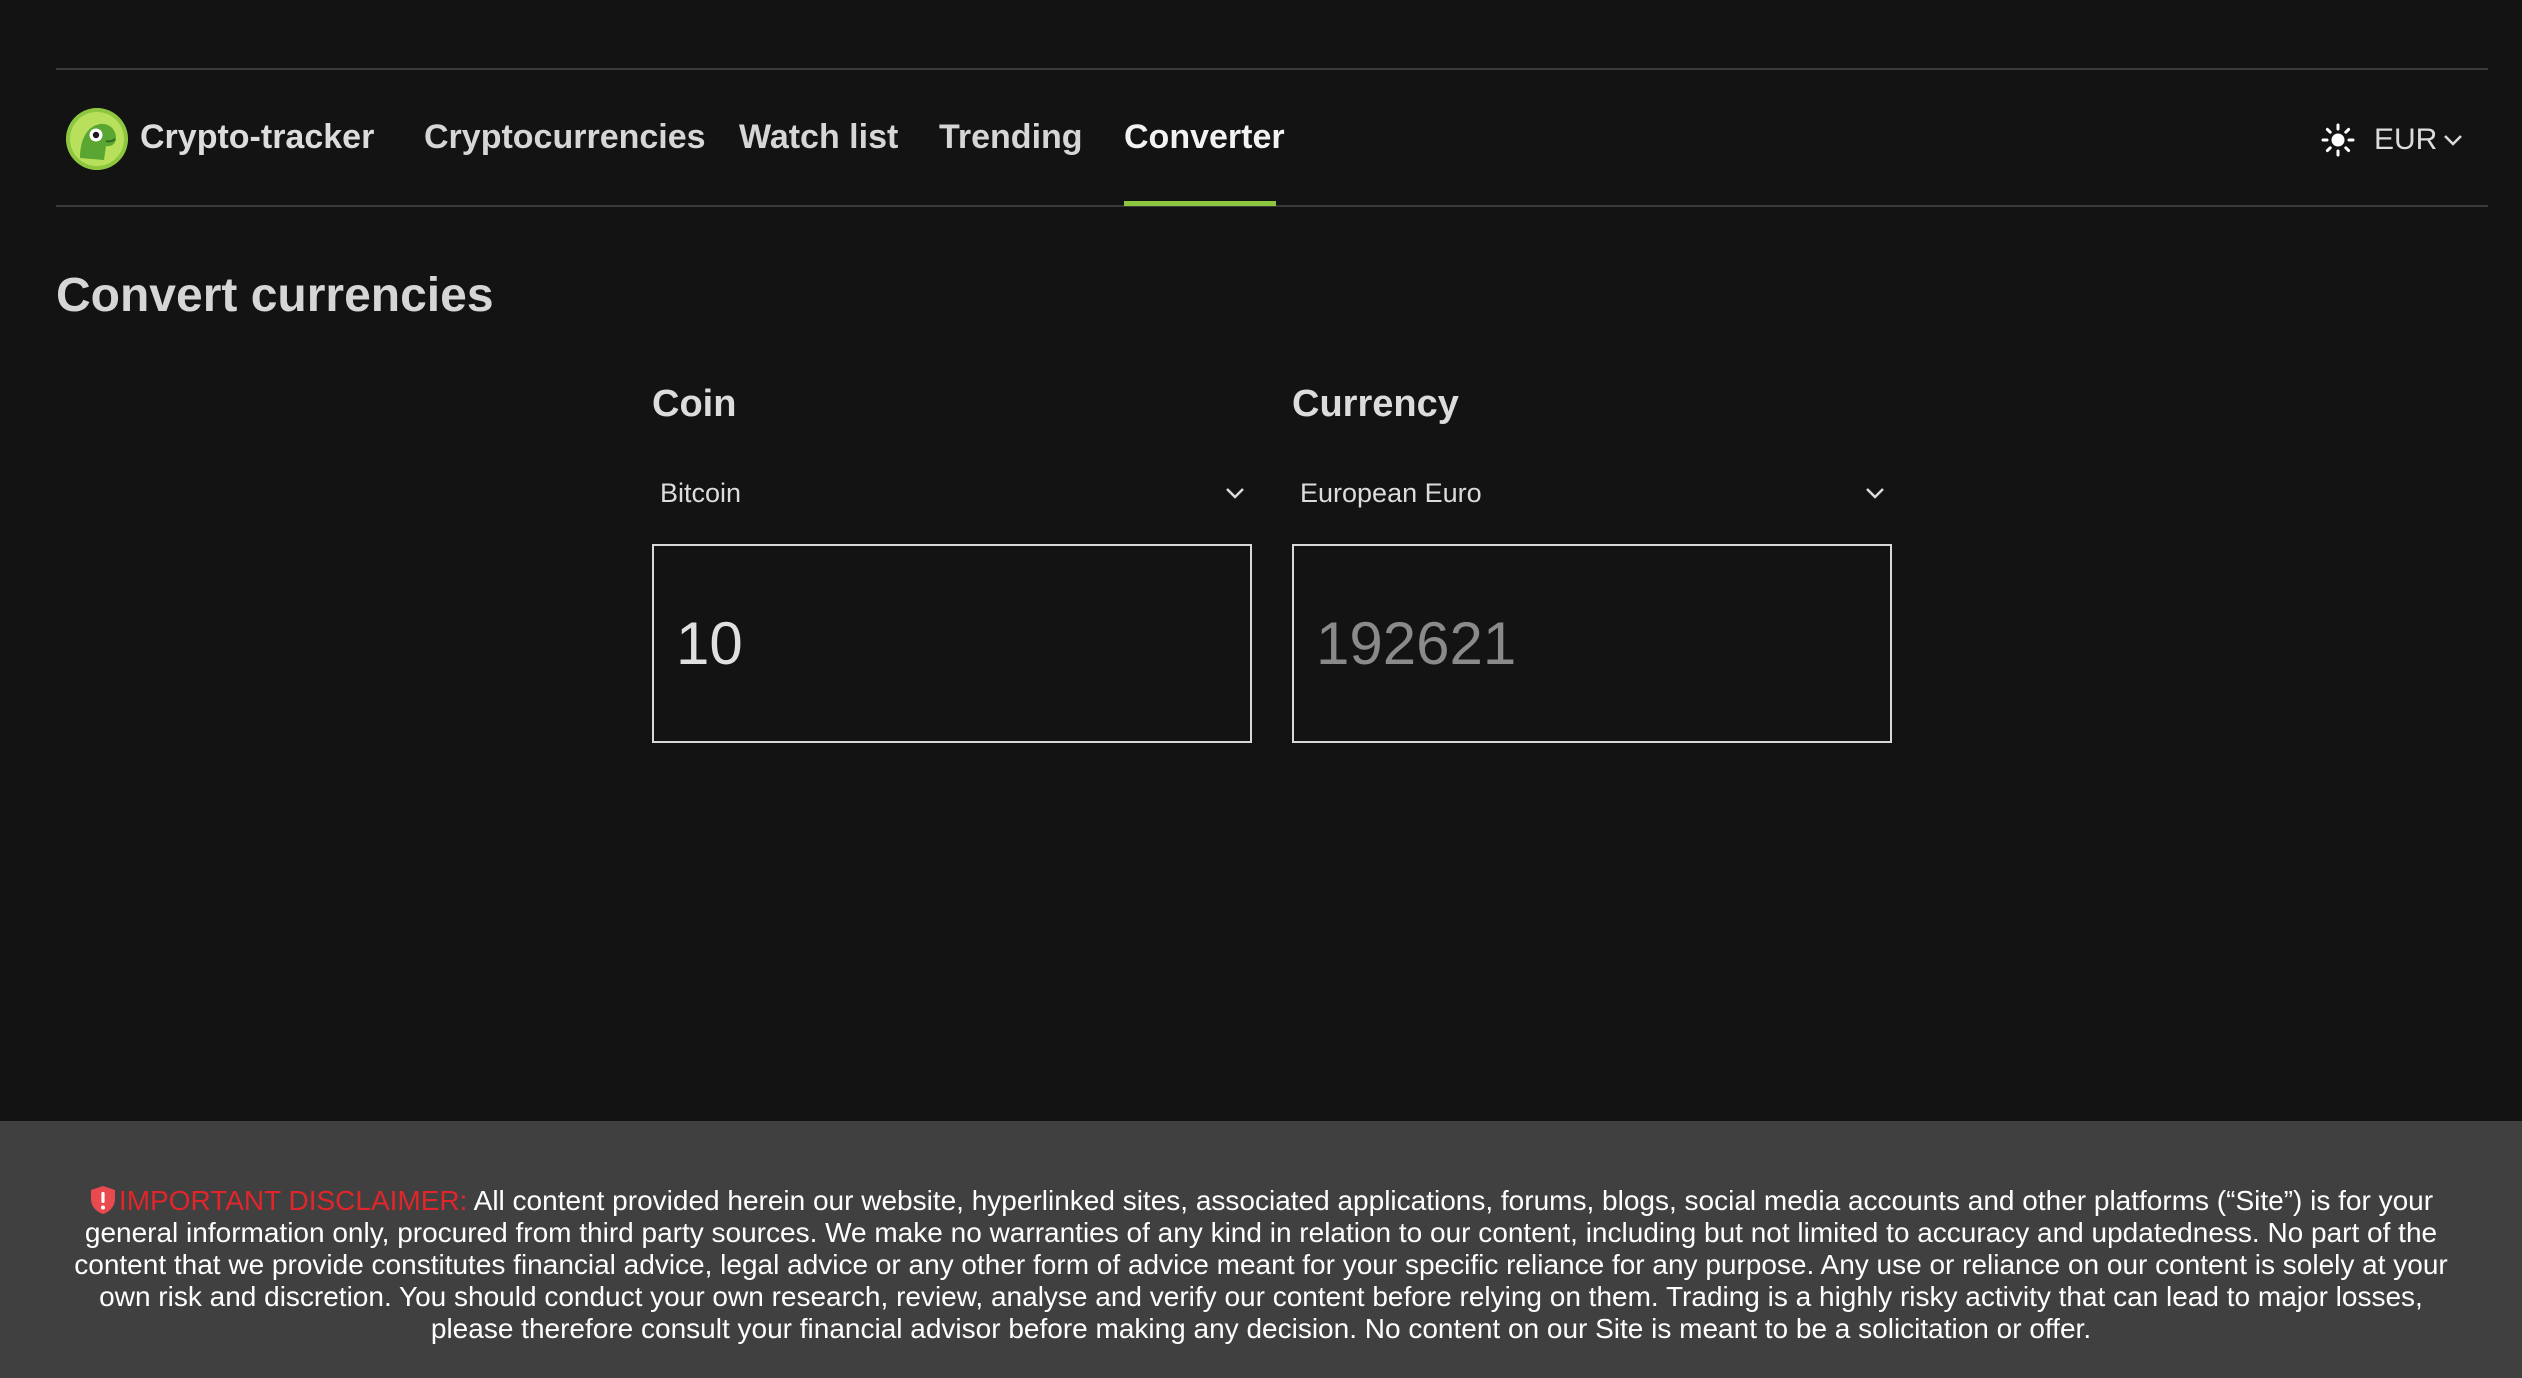 The width and height of the screenshot is (2522, 1378). What do you see at coordinates (293, 1200) in the screenshot?
I see `disclaimer-title: IMPORTANT DISCLAIMER:` at bounding box center [293, 1200].